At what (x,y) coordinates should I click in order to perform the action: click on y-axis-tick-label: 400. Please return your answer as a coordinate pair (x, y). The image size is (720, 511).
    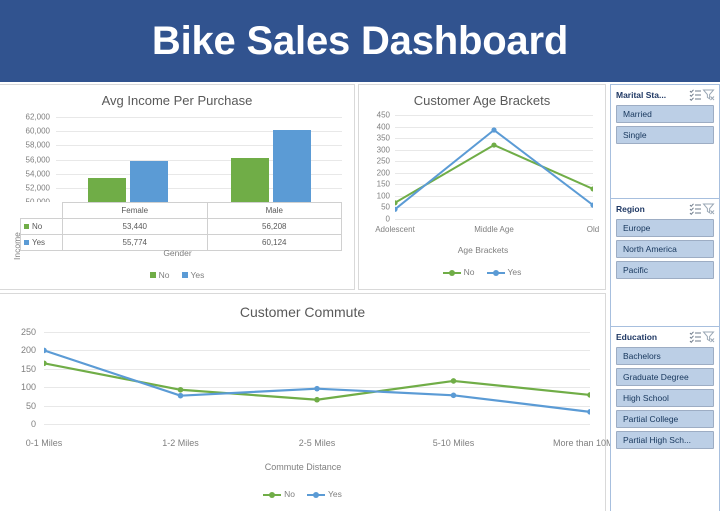
    Looking at the image, I should click on (383, 127).